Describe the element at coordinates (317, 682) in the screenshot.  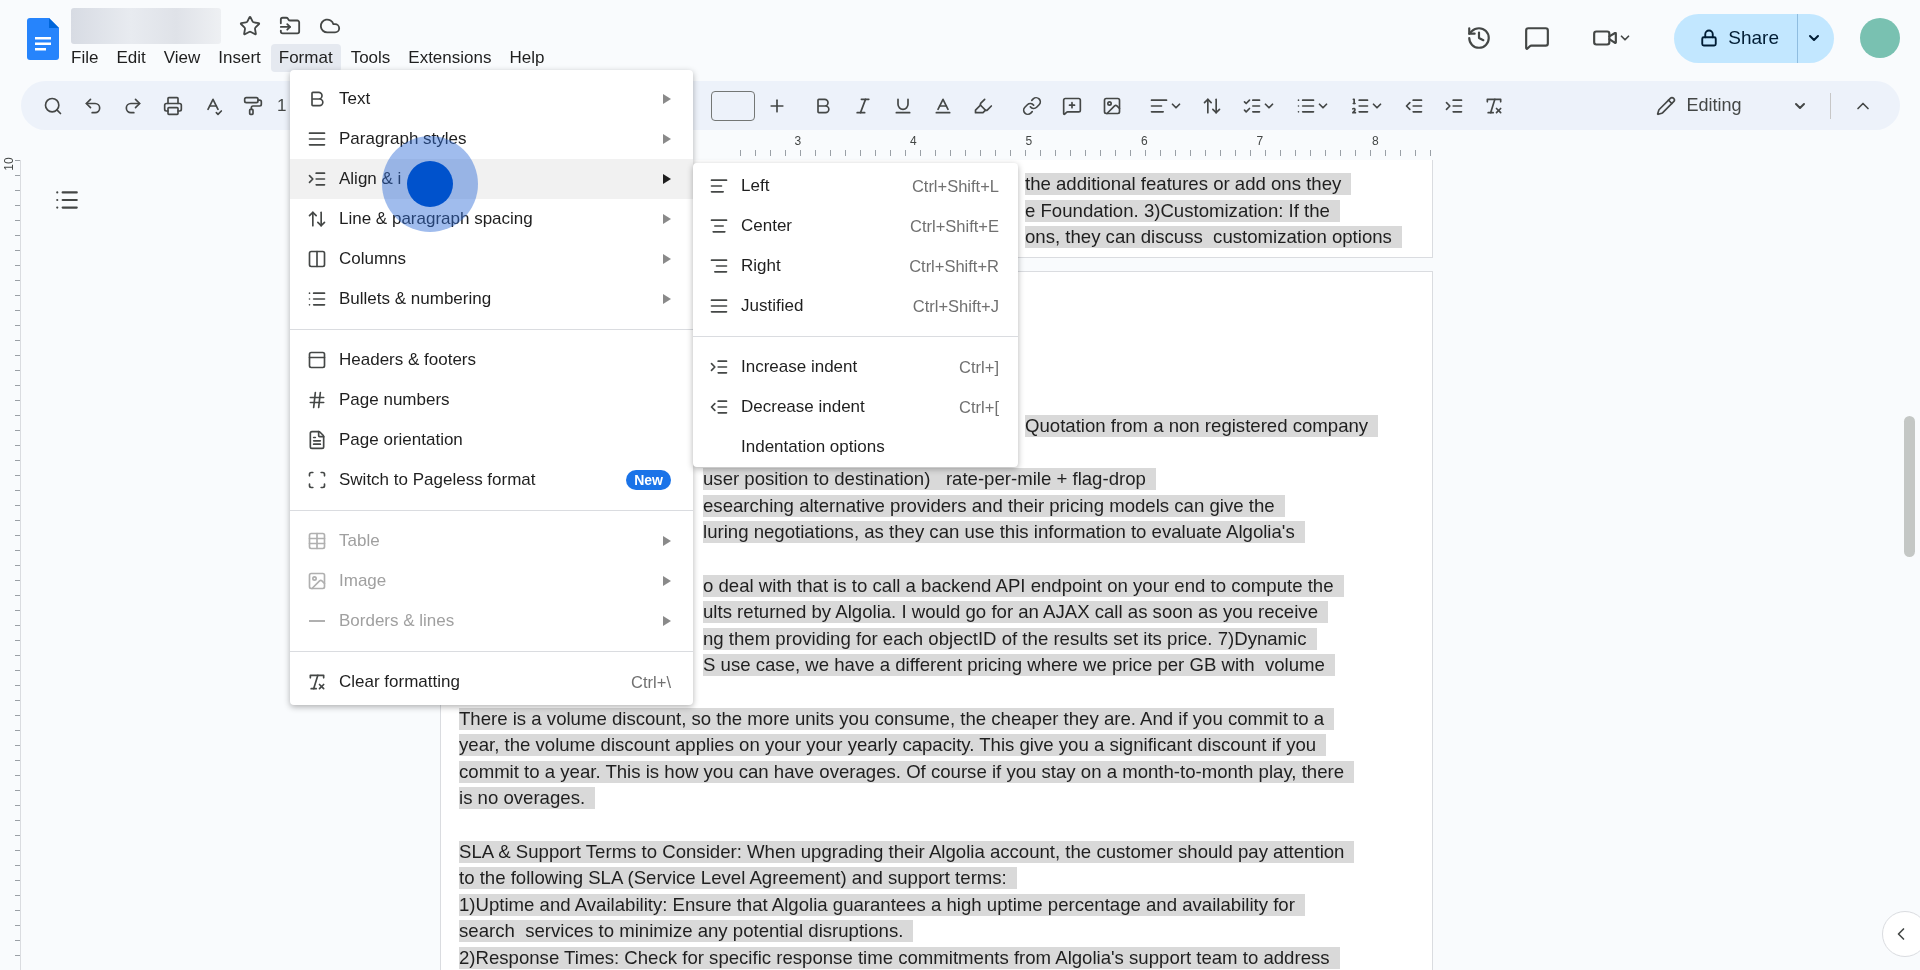
I see `clear-formatting-icon` at that location.